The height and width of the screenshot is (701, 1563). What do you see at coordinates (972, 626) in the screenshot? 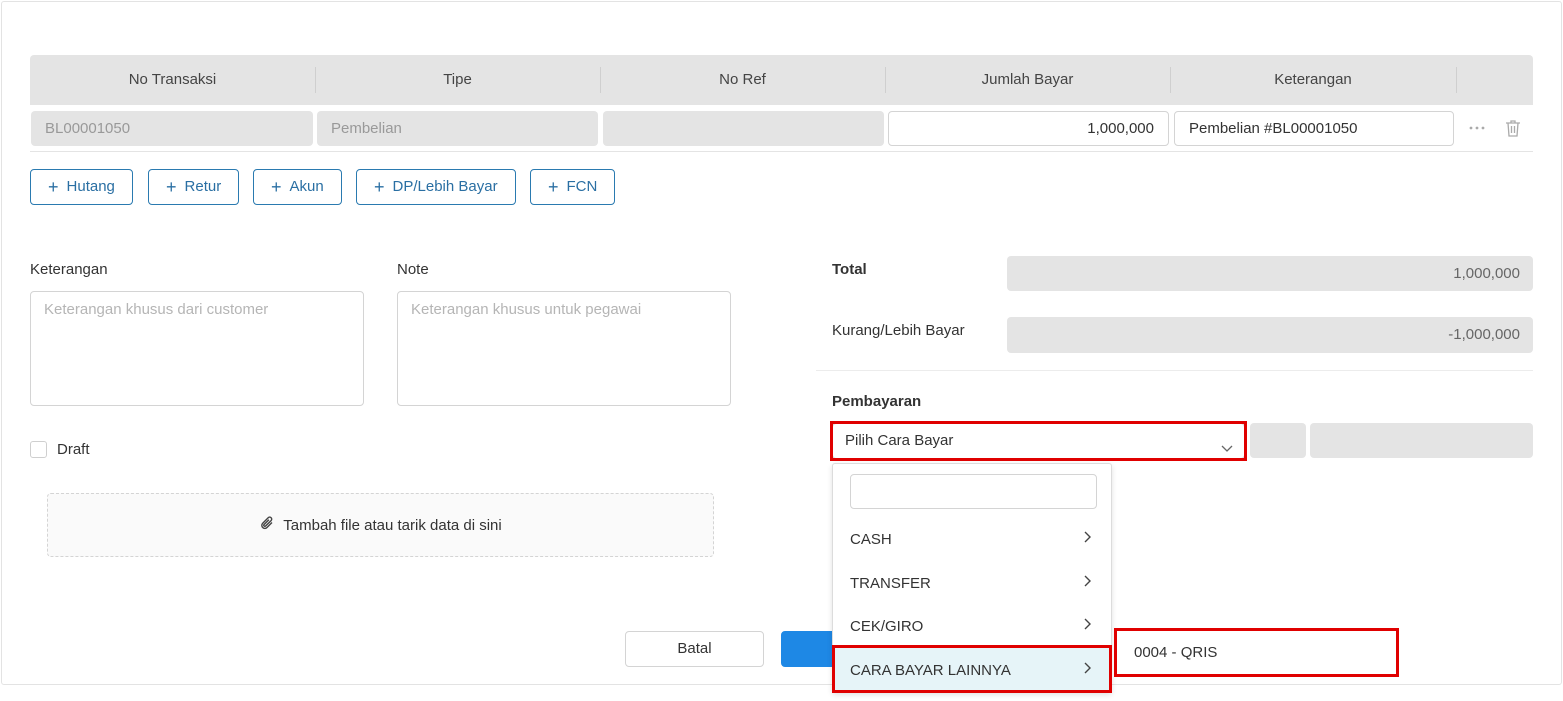
I see `menu-item-cek-giro: CEK/GIRO` at bounding box center [972, 626].